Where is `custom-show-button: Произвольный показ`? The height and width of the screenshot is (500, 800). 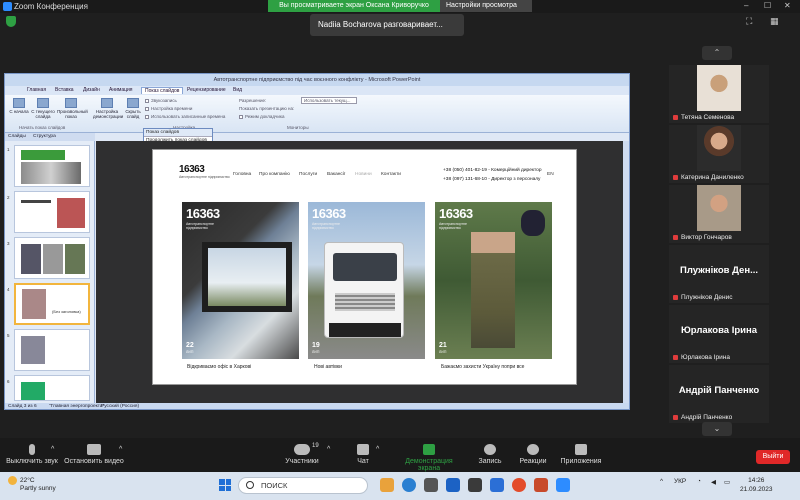
custom-show-button: Произвольный показ is located at coordinates (72, 108).